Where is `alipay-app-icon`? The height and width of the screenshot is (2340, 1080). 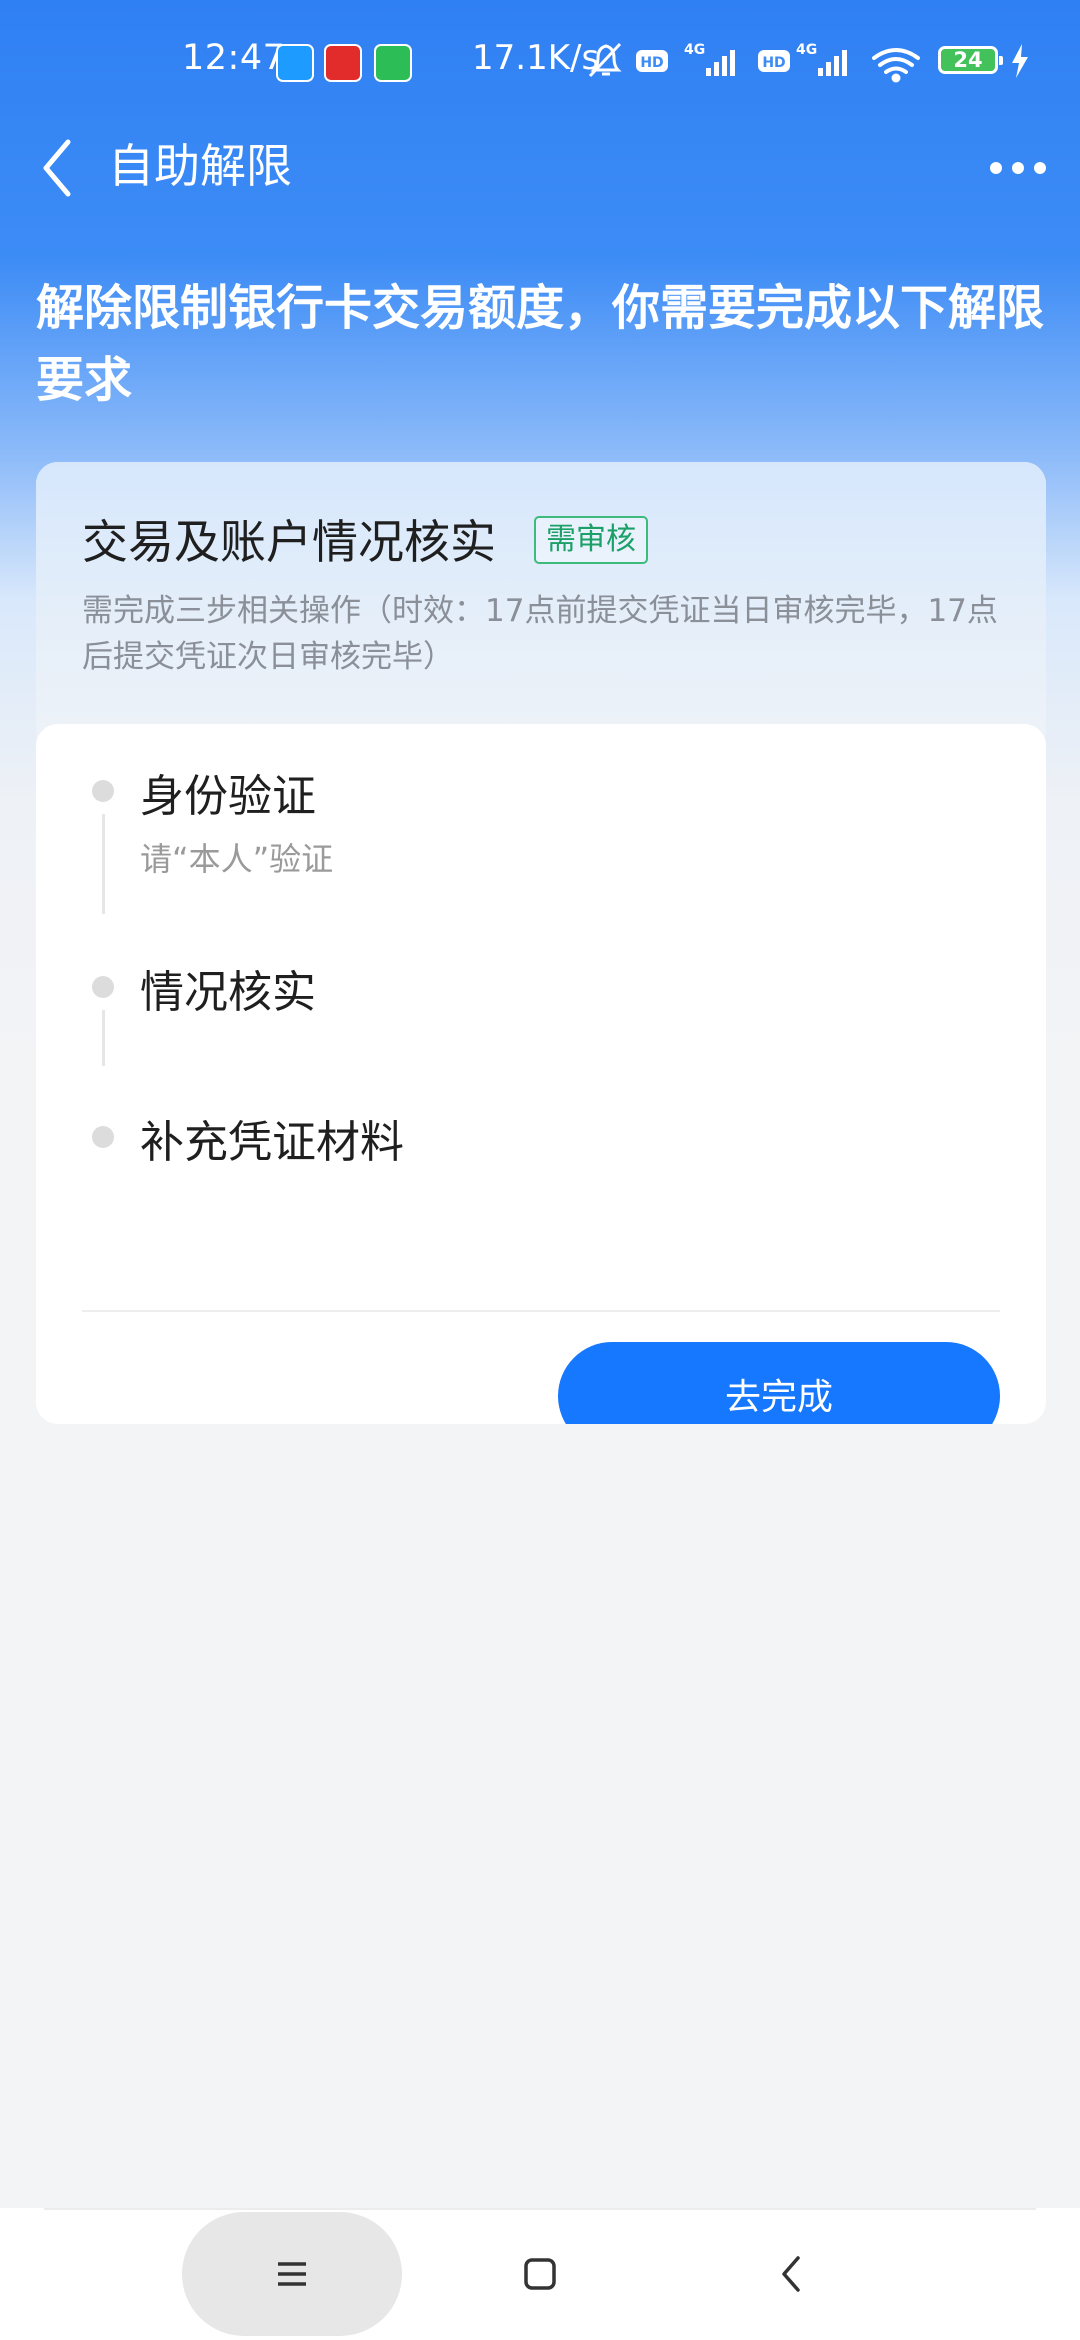 alipay-app-icon is located at coordinates (295, 63).